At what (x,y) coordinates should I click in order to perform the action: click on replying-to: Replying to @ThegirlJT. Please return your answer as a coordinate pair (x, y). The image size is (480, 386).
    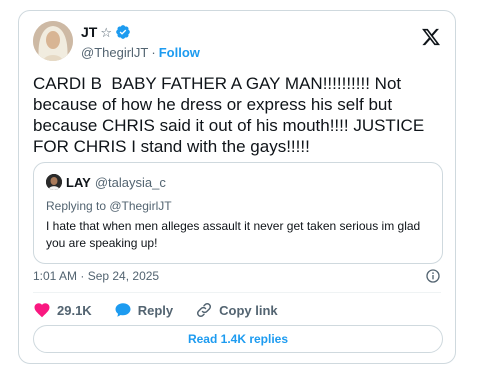
    Looking at the image, I should click on (109, 206).